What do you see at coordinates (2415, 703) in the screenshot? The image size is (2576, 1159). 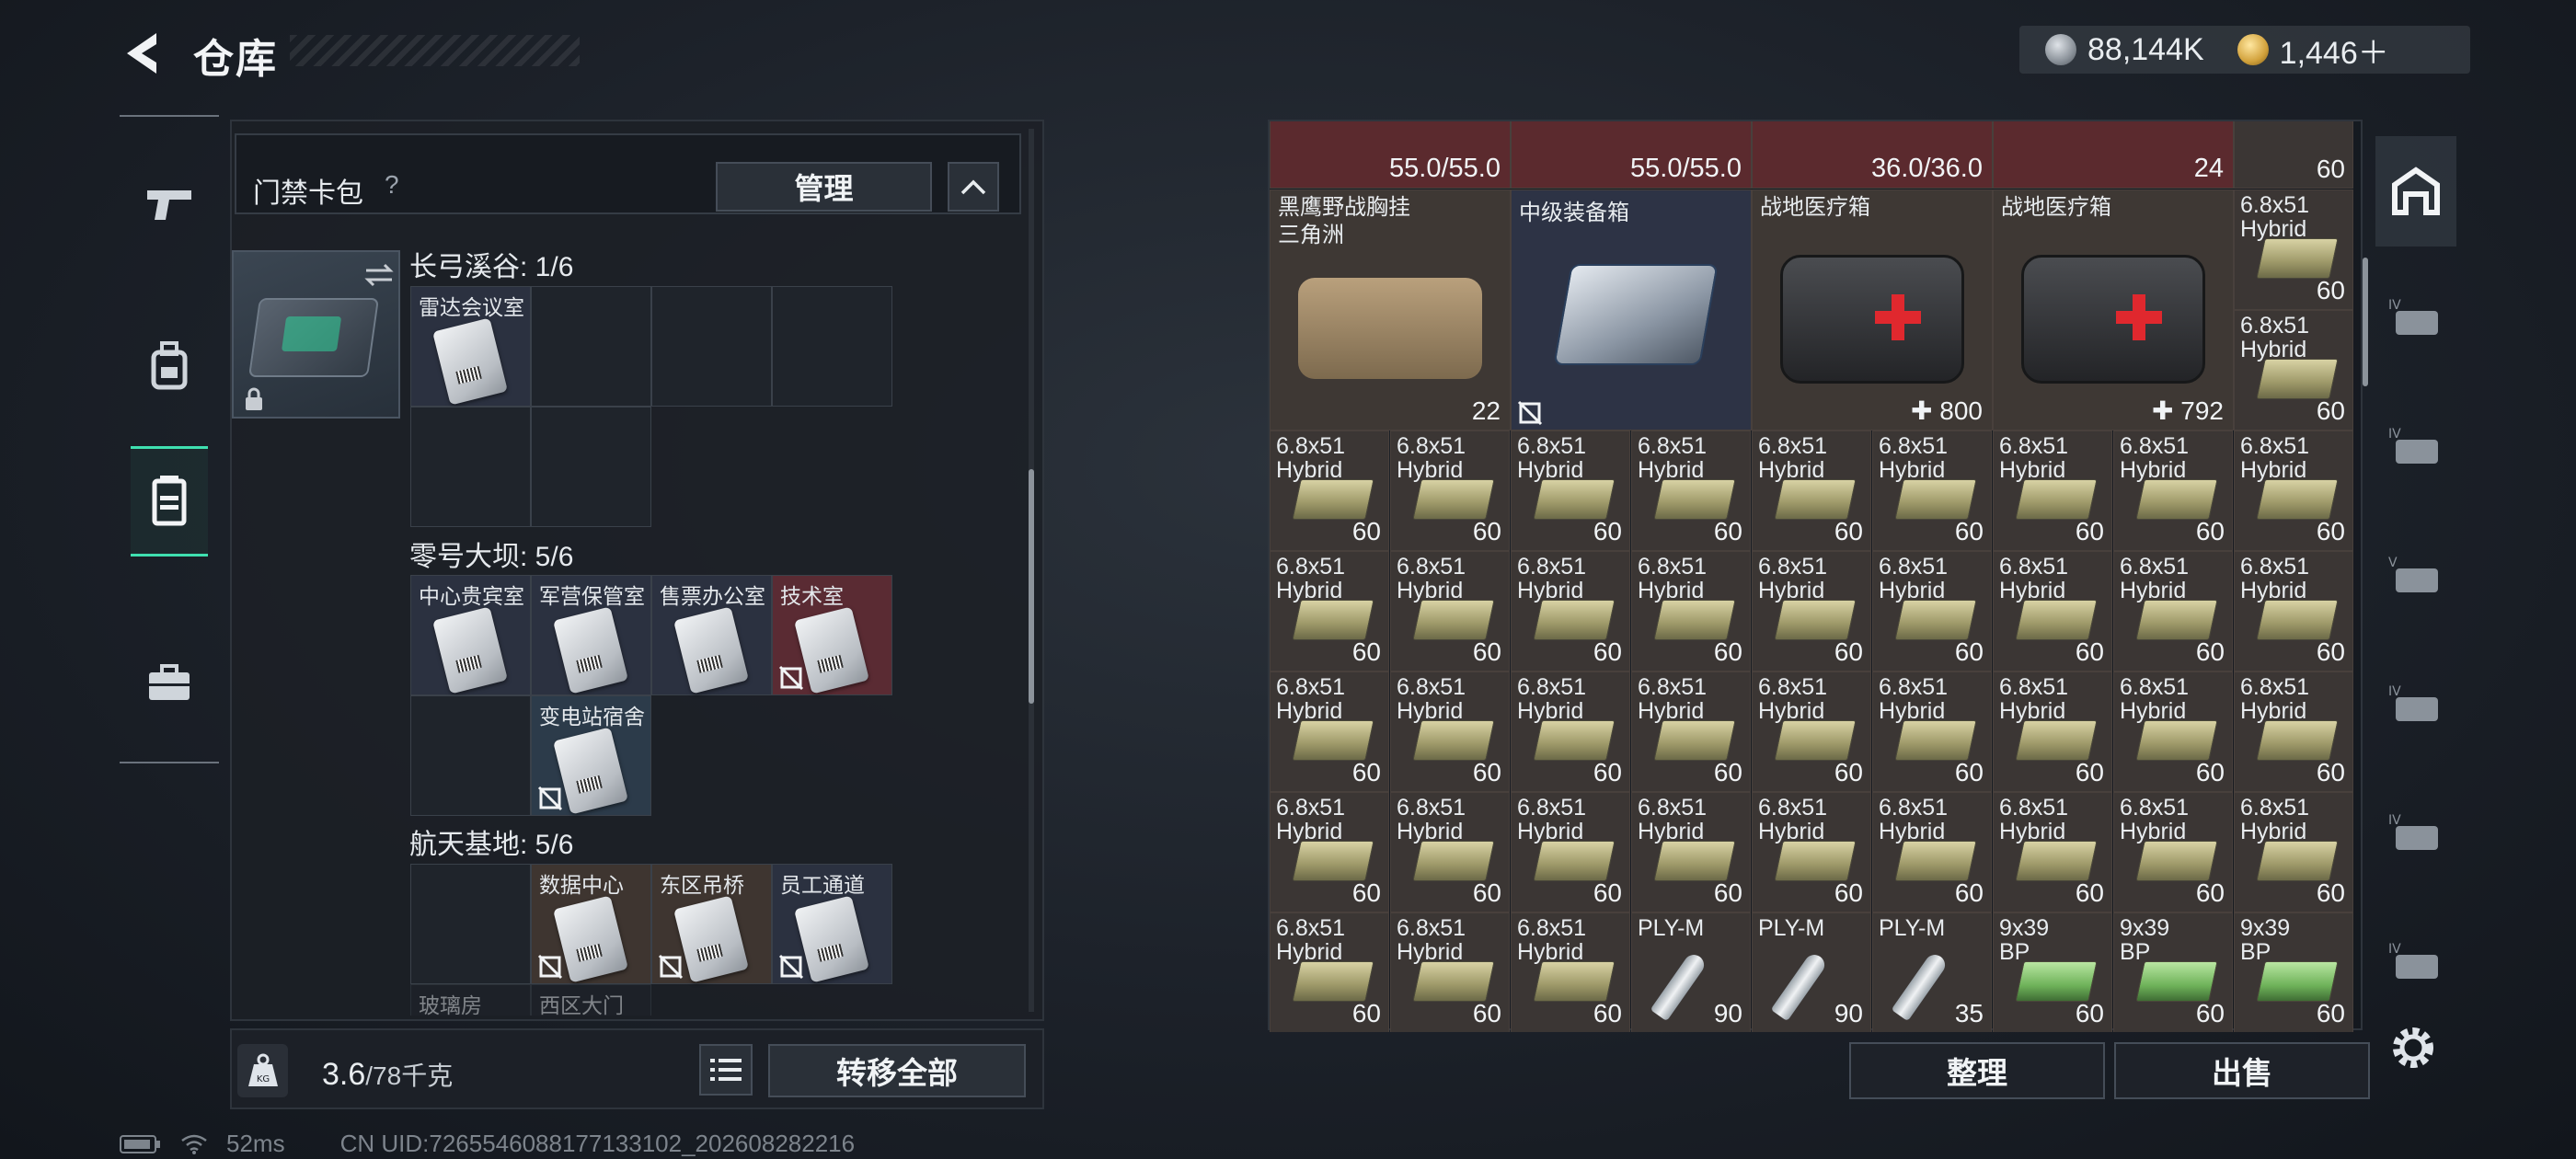 I see `rail-case-4: IV` at bounding box center [2415, 703].